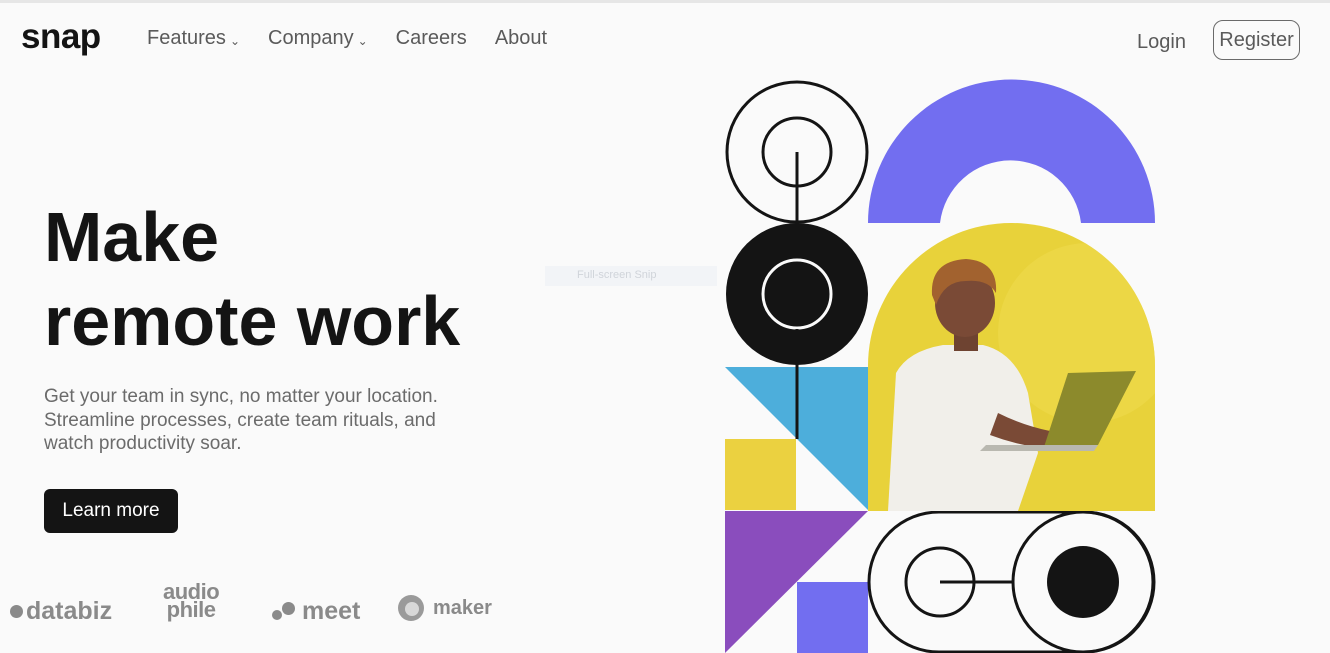 This screenshot has width=1330, height=653. I want to click on snip-tooltip: Full-screen Snip, so click(631, 276).